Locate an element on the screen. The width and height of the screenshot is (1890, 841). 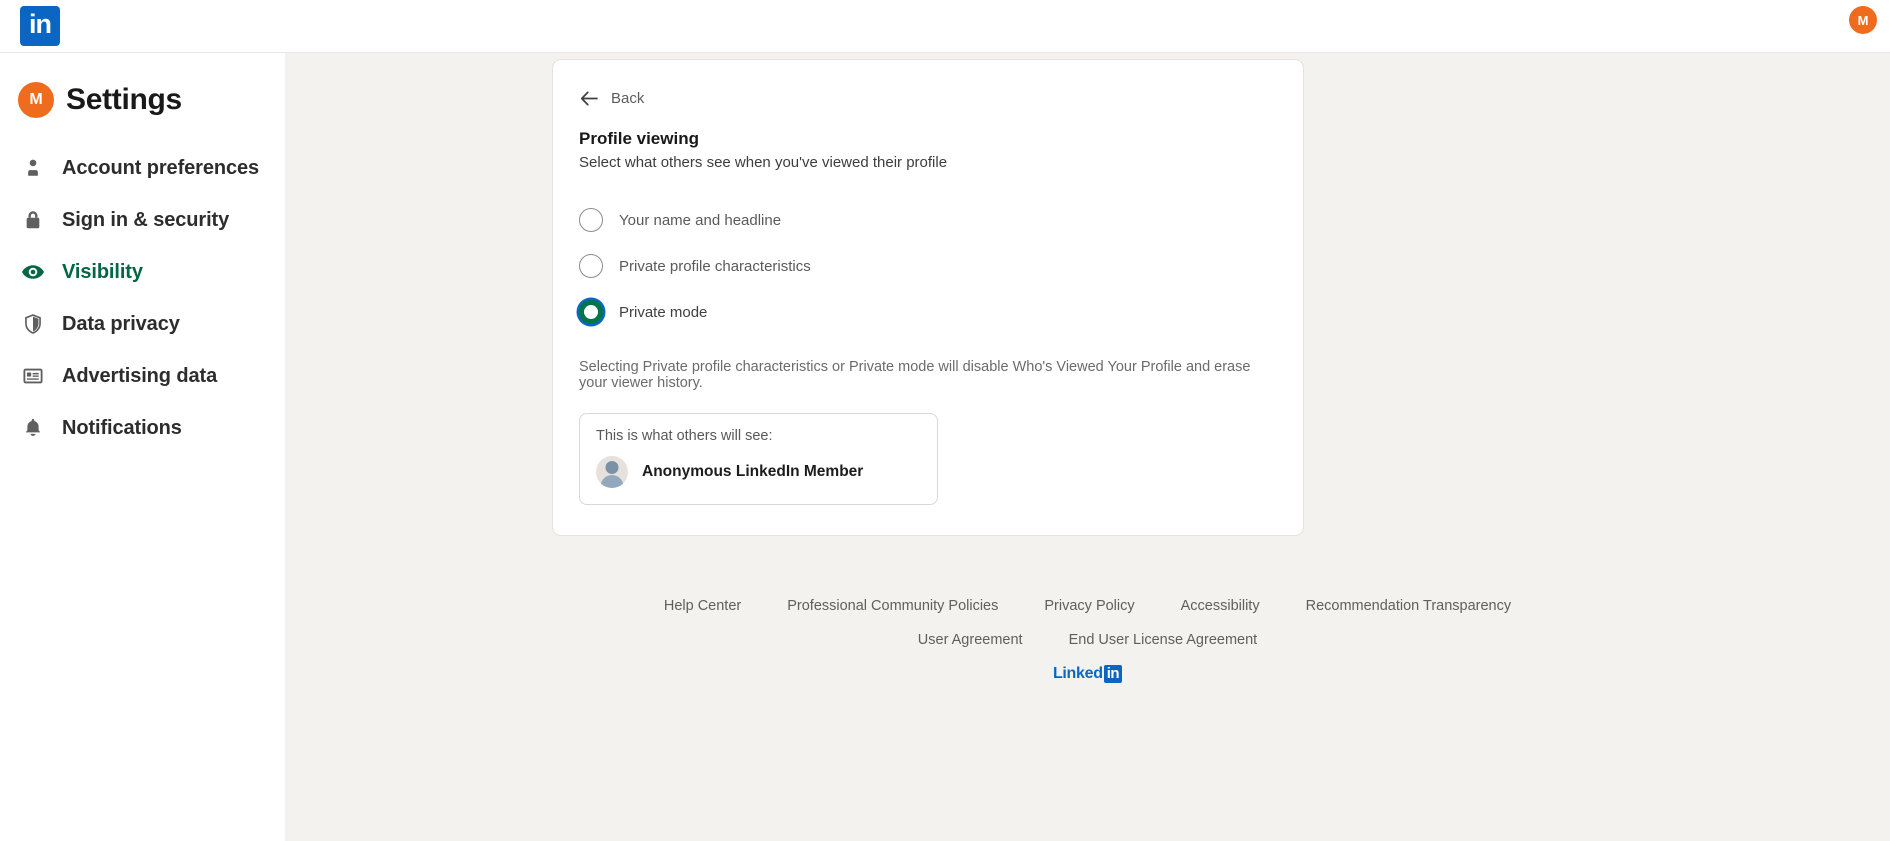
bell-icon is located at coordinates (33, 428).